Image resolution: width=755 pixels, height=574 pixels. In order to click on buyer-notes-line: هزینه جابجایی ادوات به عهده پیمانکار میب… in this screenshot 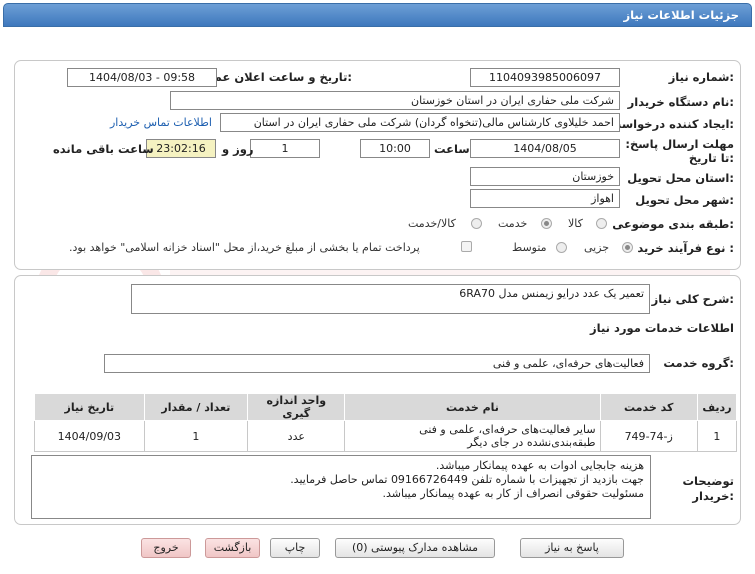, I will do `click(539, 465)`.